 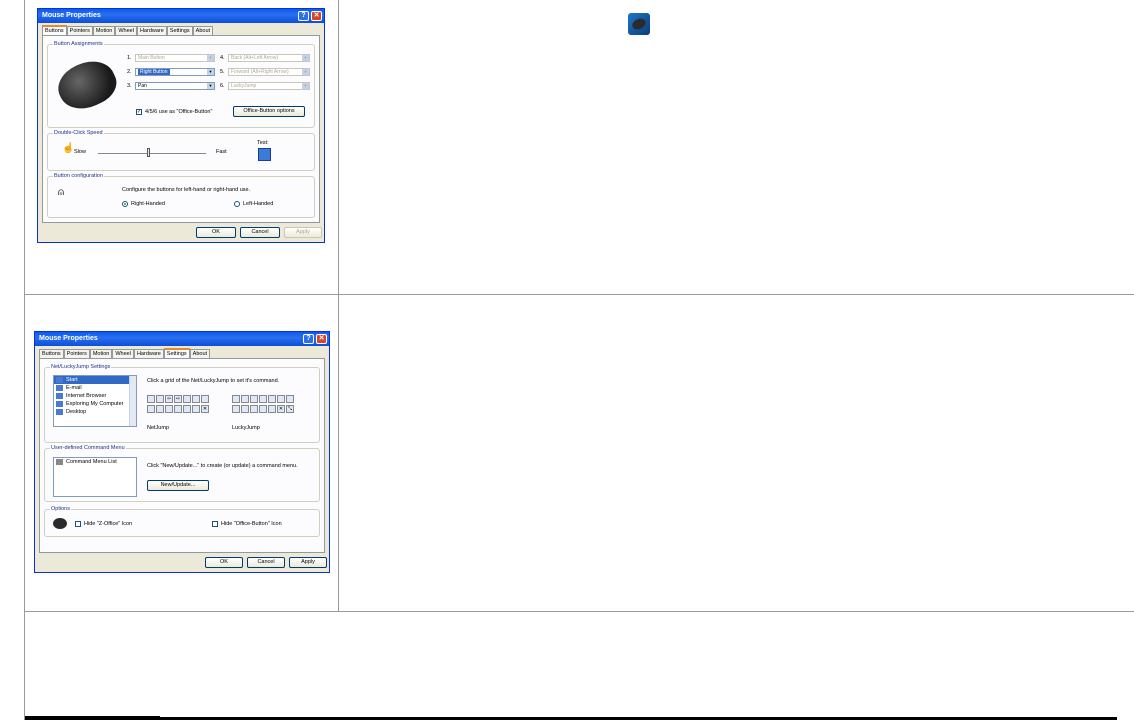 I want to click on combo-value: Right Button, so click(x=154, y=72).